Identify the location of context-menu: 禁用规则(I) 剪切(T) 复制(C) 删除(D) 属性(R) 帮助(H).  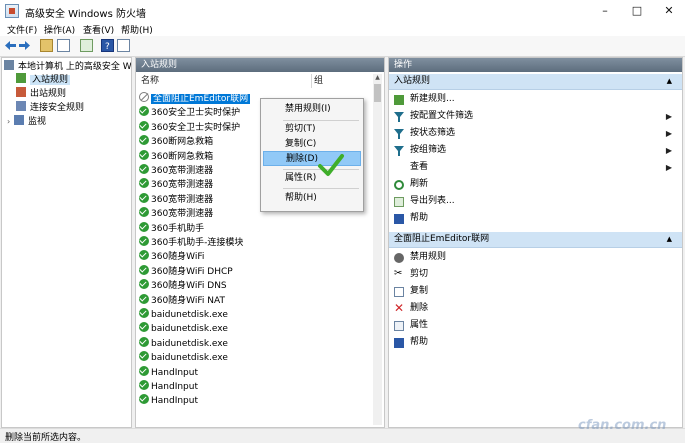
(312, 155).